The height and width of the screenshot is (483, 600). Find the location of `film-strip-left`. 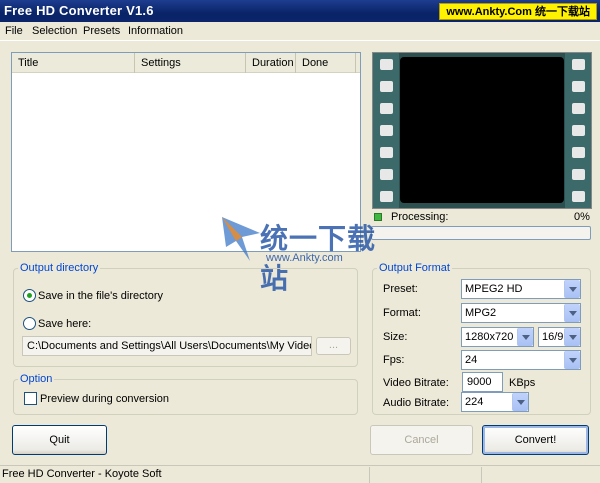

film-strip-left is located at coordinates (386, 130).